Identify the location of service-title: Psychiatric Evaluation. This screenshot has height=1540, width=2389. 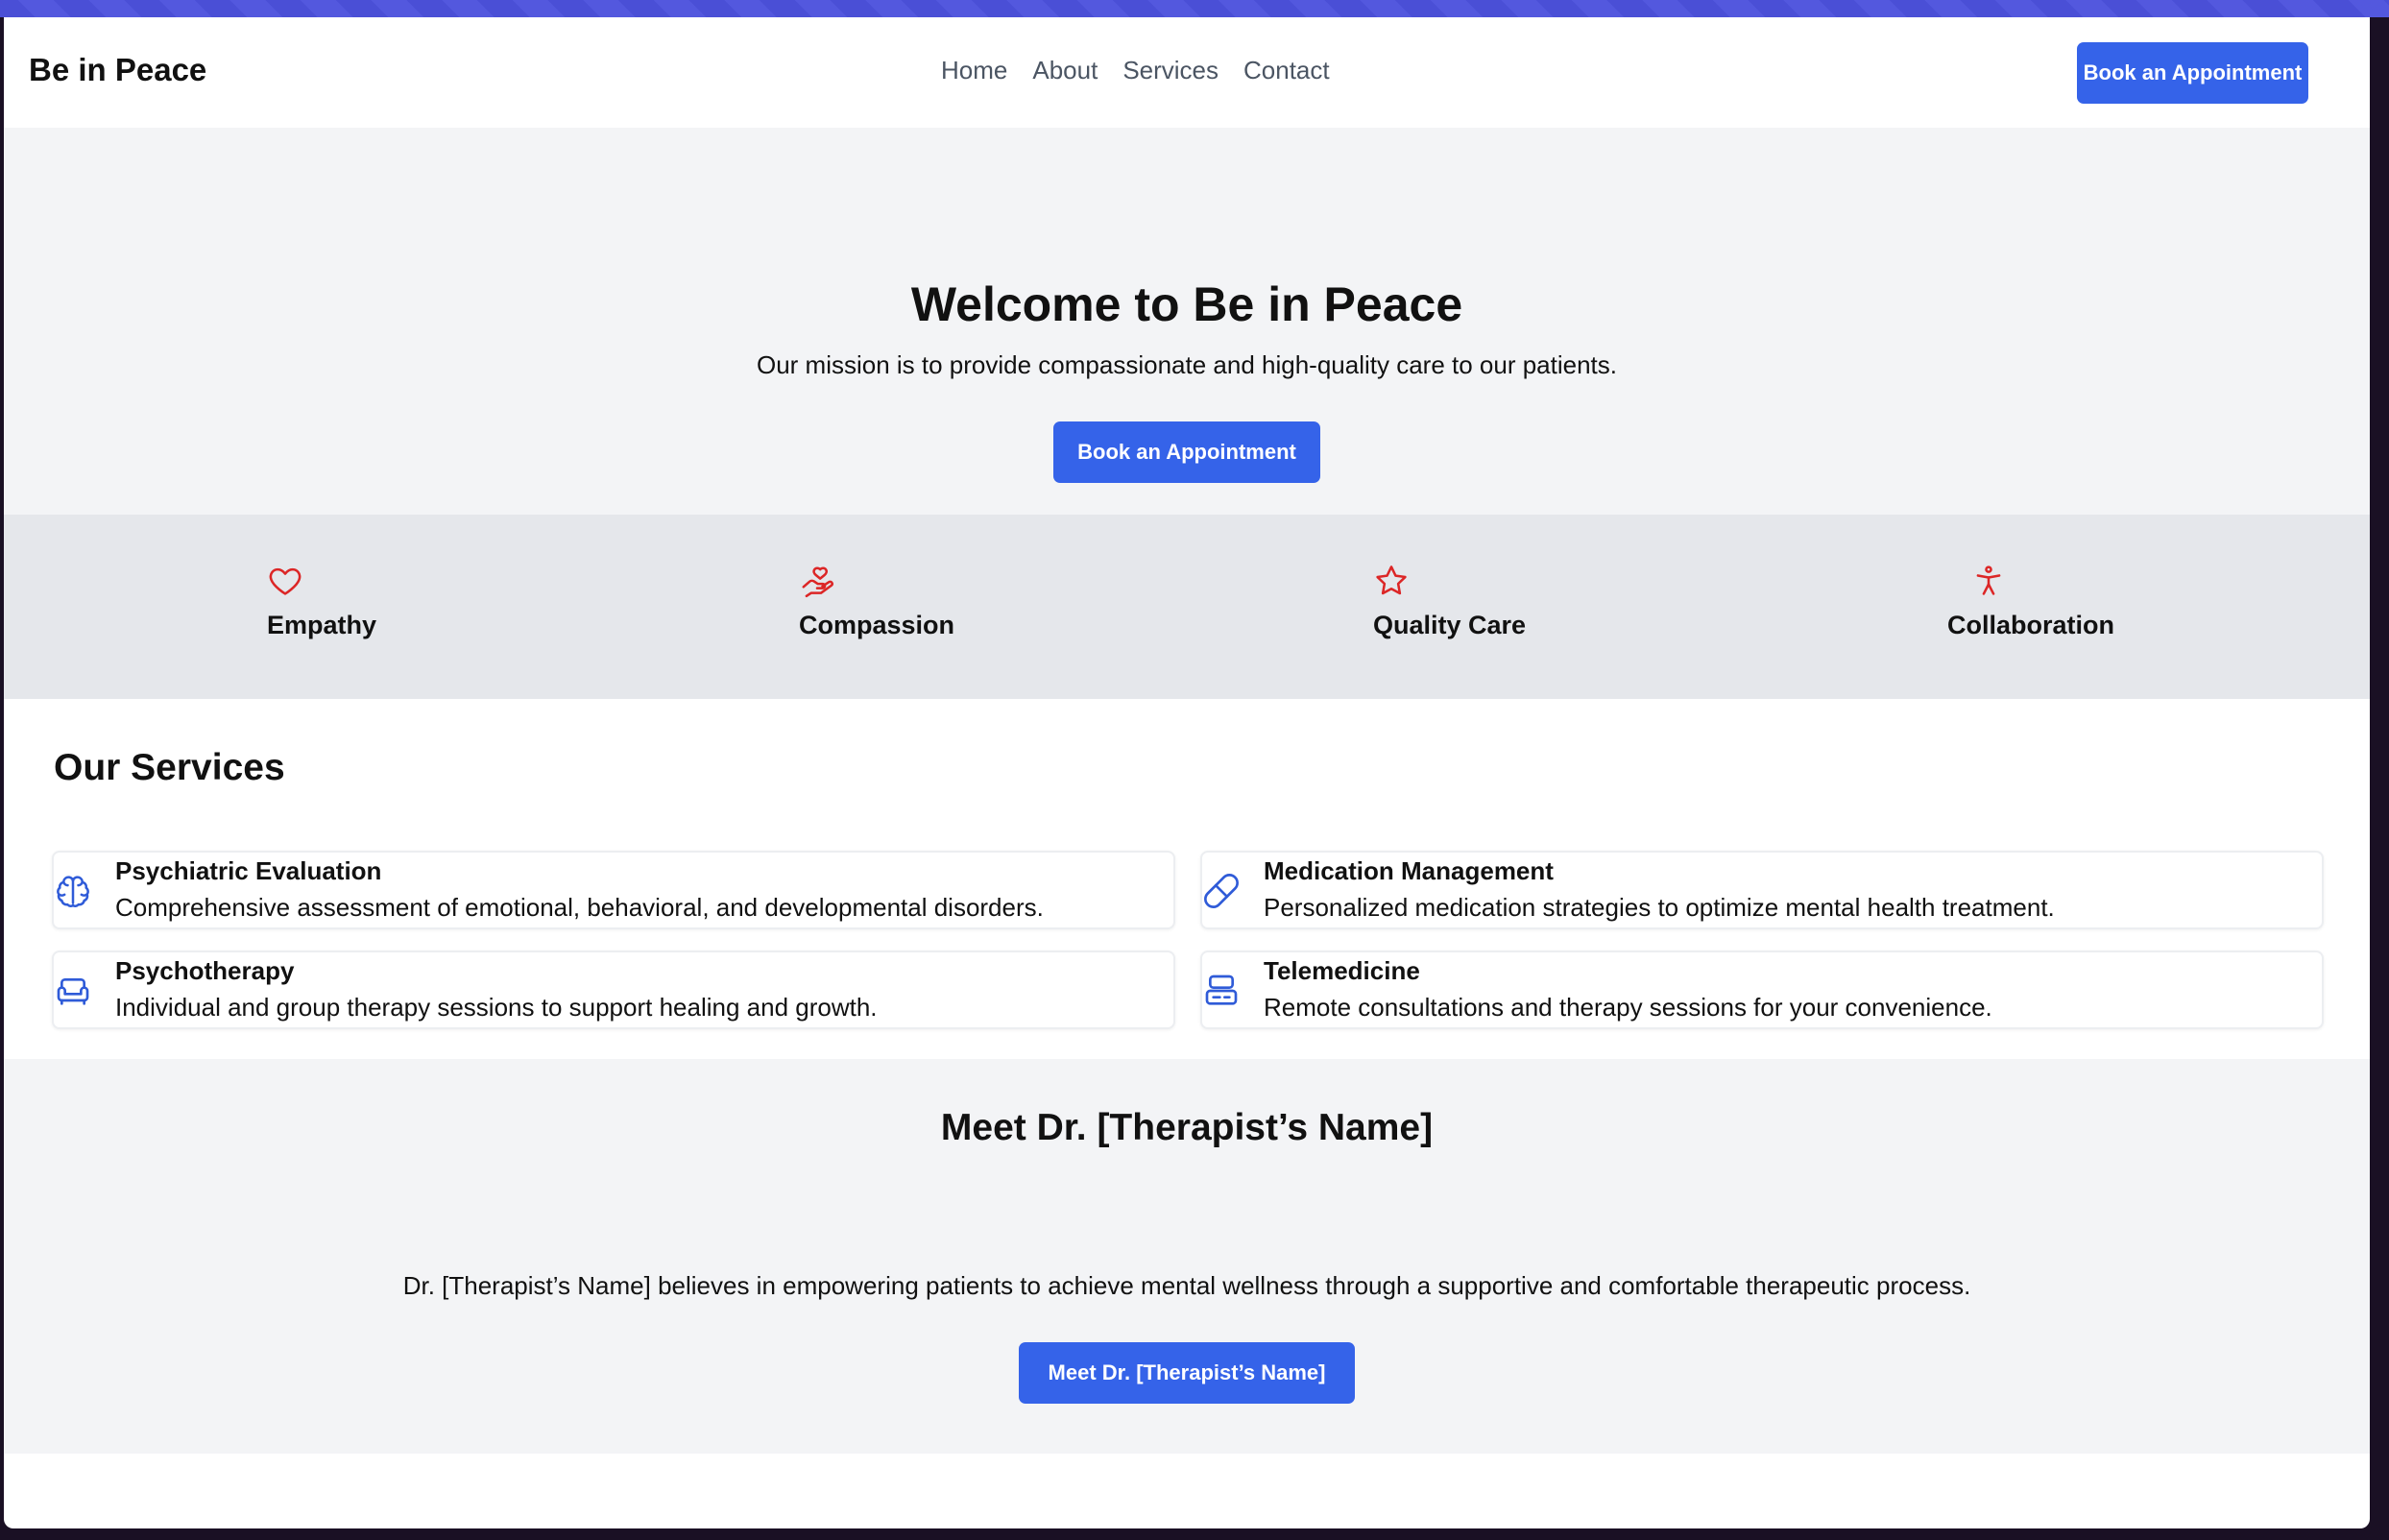
(249, 871).